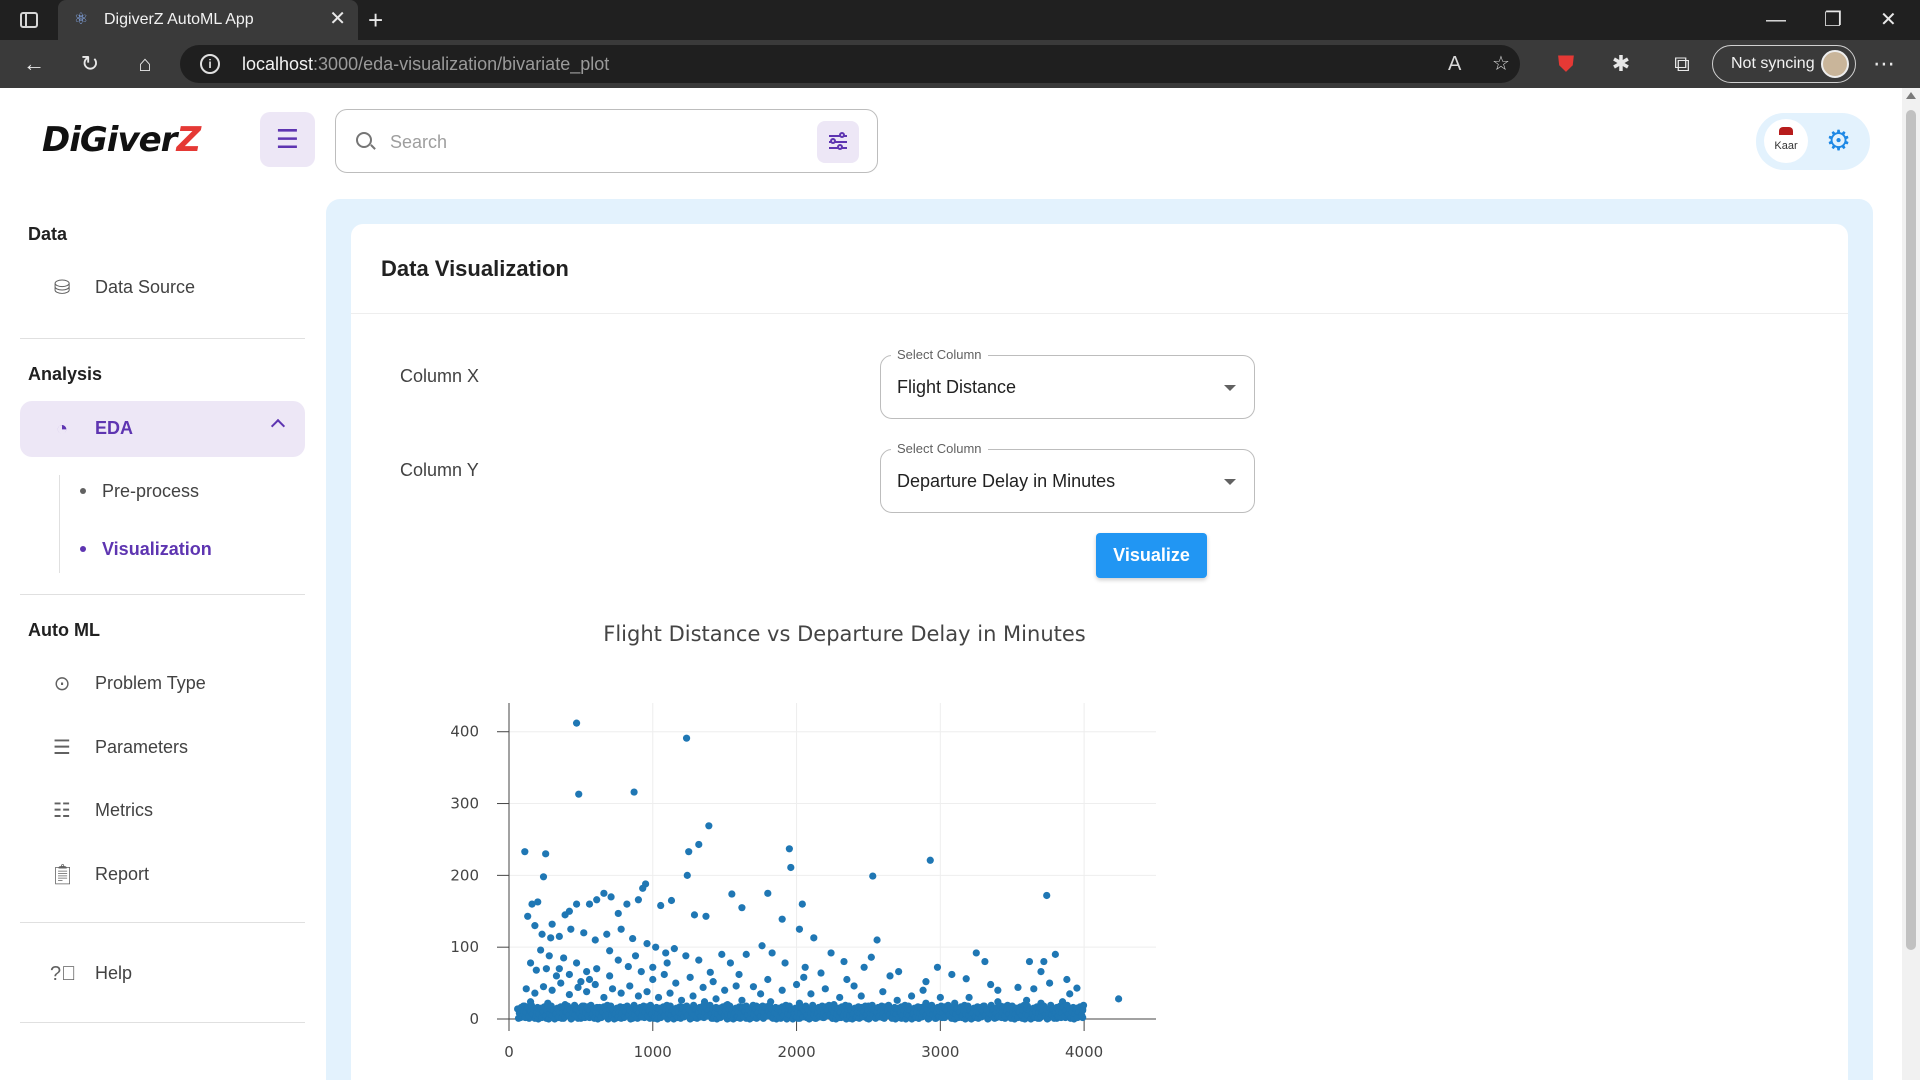 The height and width of the screenshot is (1080, 1920). What do you see at coordinates (59, 524) in the screenshot?
I see `subnav-rail` at bounding box center [59, 524].